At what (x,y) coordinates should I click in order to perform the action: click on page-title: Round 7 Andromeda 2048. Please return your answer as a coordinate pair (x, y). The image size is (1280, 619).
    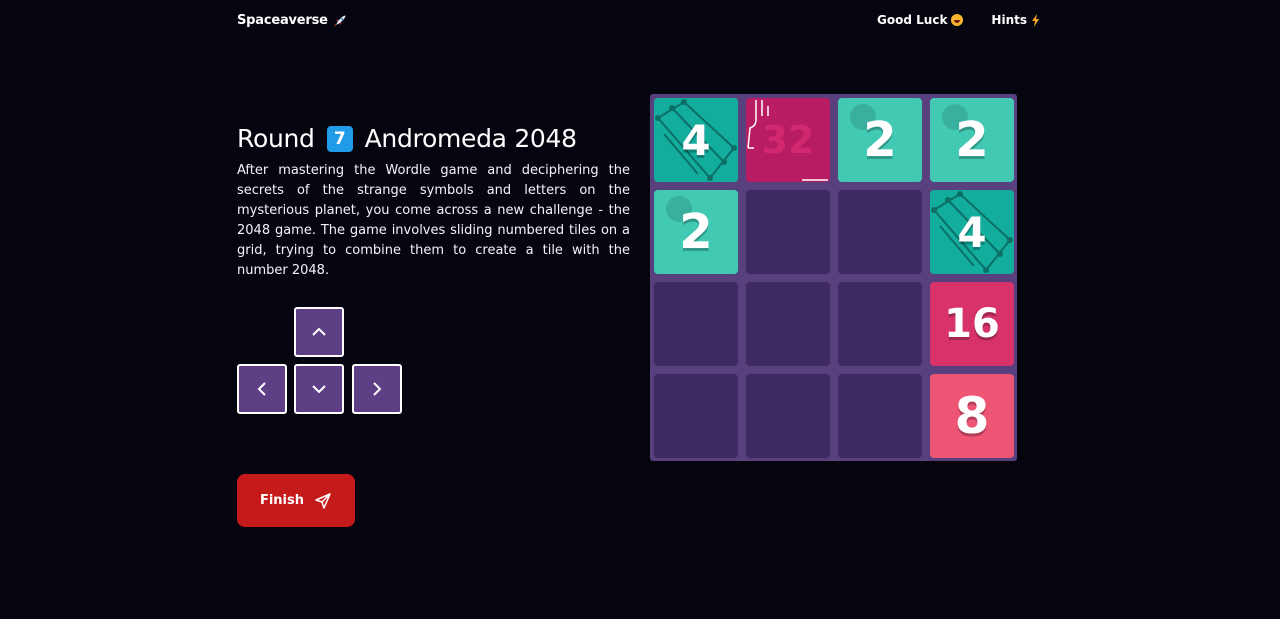
    Looking at the image, I should click on (407, 138).